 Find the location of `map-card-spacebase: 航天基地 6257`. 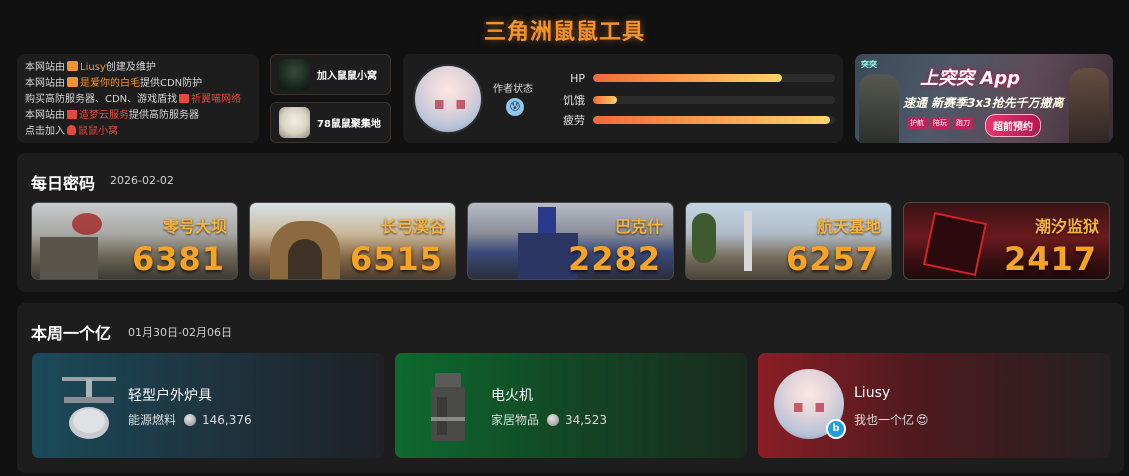

map-card-spacebase: 航天基地 6257 is located at coordinates (788, 241).